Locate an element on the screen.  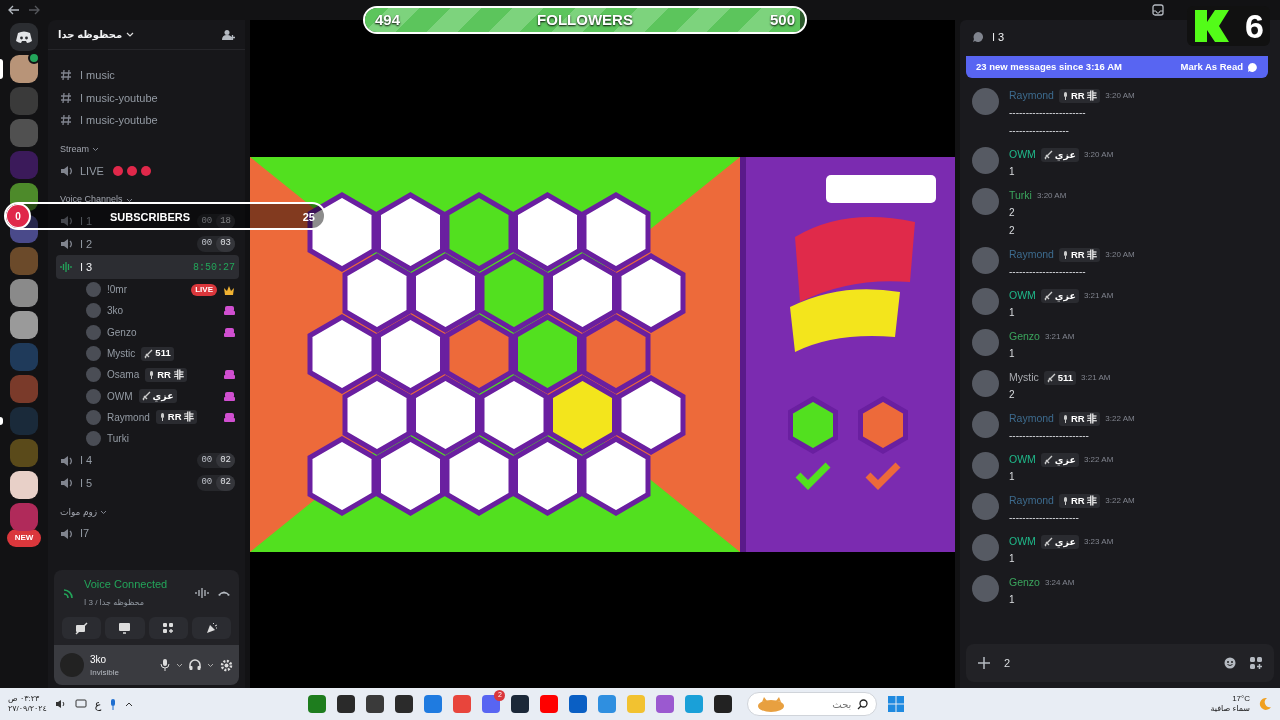
headphones-icon is located at coordinates (195, 665).